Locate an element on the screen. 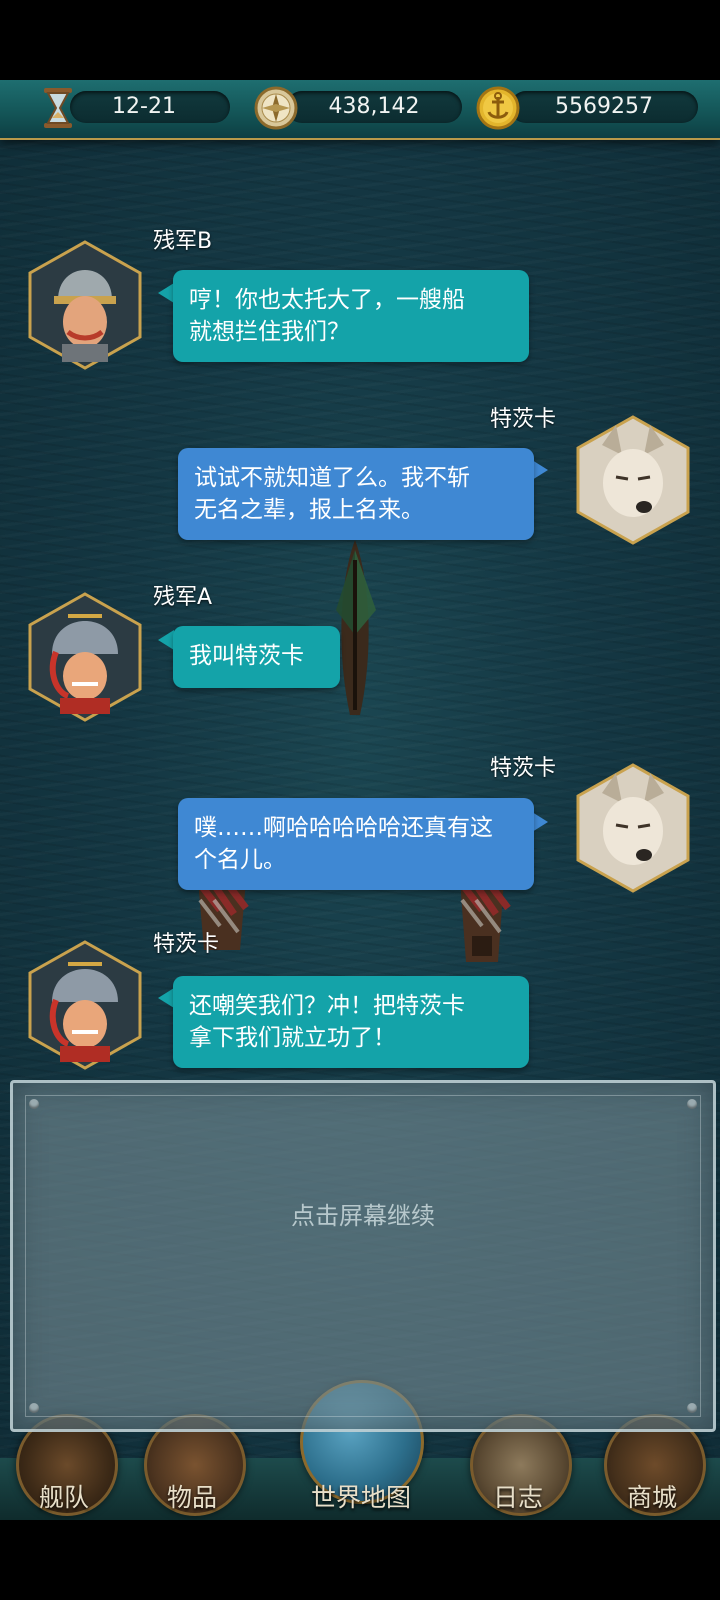 Image resolution: width=720 pixels, height=1600 pixels. speaker-name: 残军A is located at coordinates (183, 597).